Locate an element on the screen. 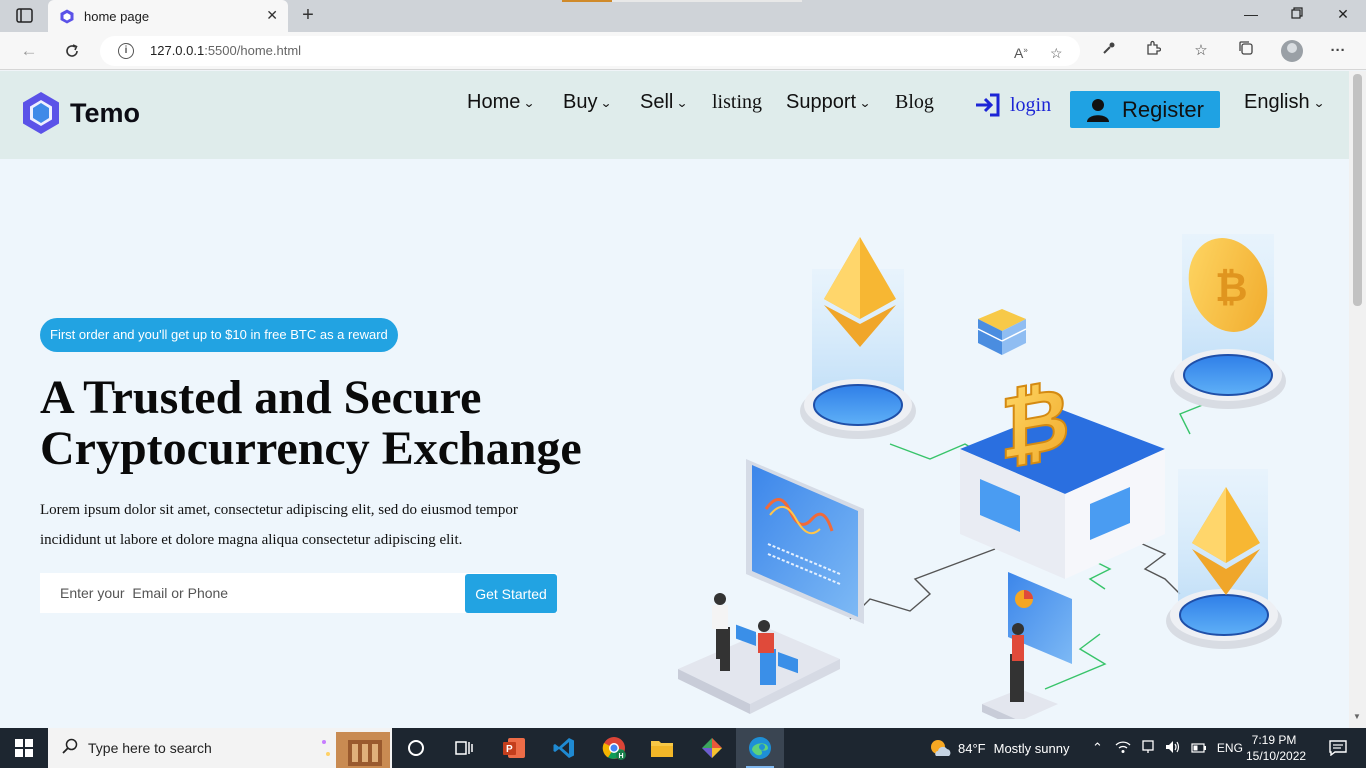  nav-buy-label: Buy is located at coordinates (580, 102).